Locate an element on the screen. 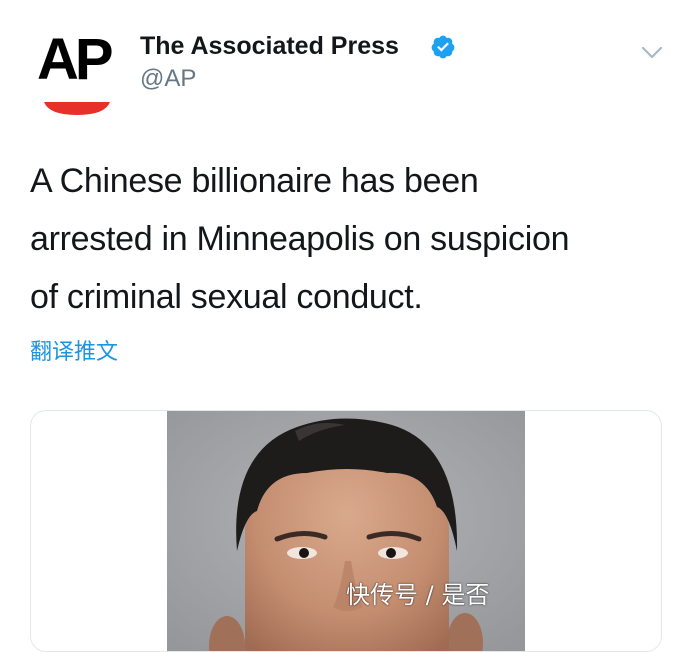  account-handle: @AP is located at coordinates (168, 79).